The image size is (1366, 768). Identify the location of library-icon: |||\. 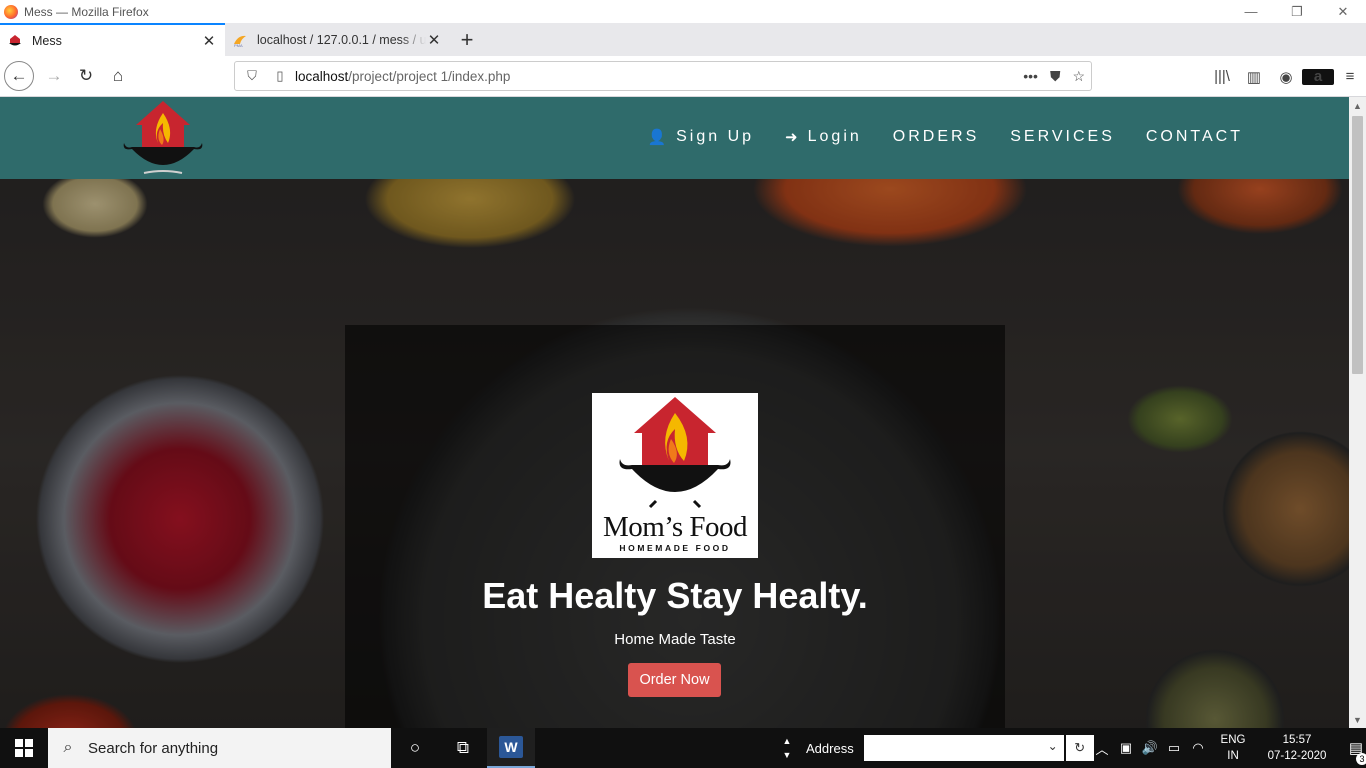
(1222, 76).